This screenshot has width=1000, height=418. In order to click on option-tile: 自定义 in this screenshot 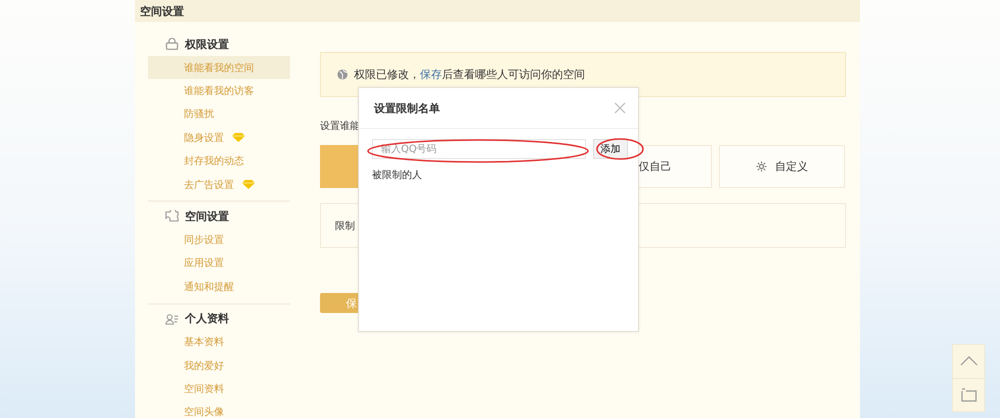, I will do `click(782, 166)`.